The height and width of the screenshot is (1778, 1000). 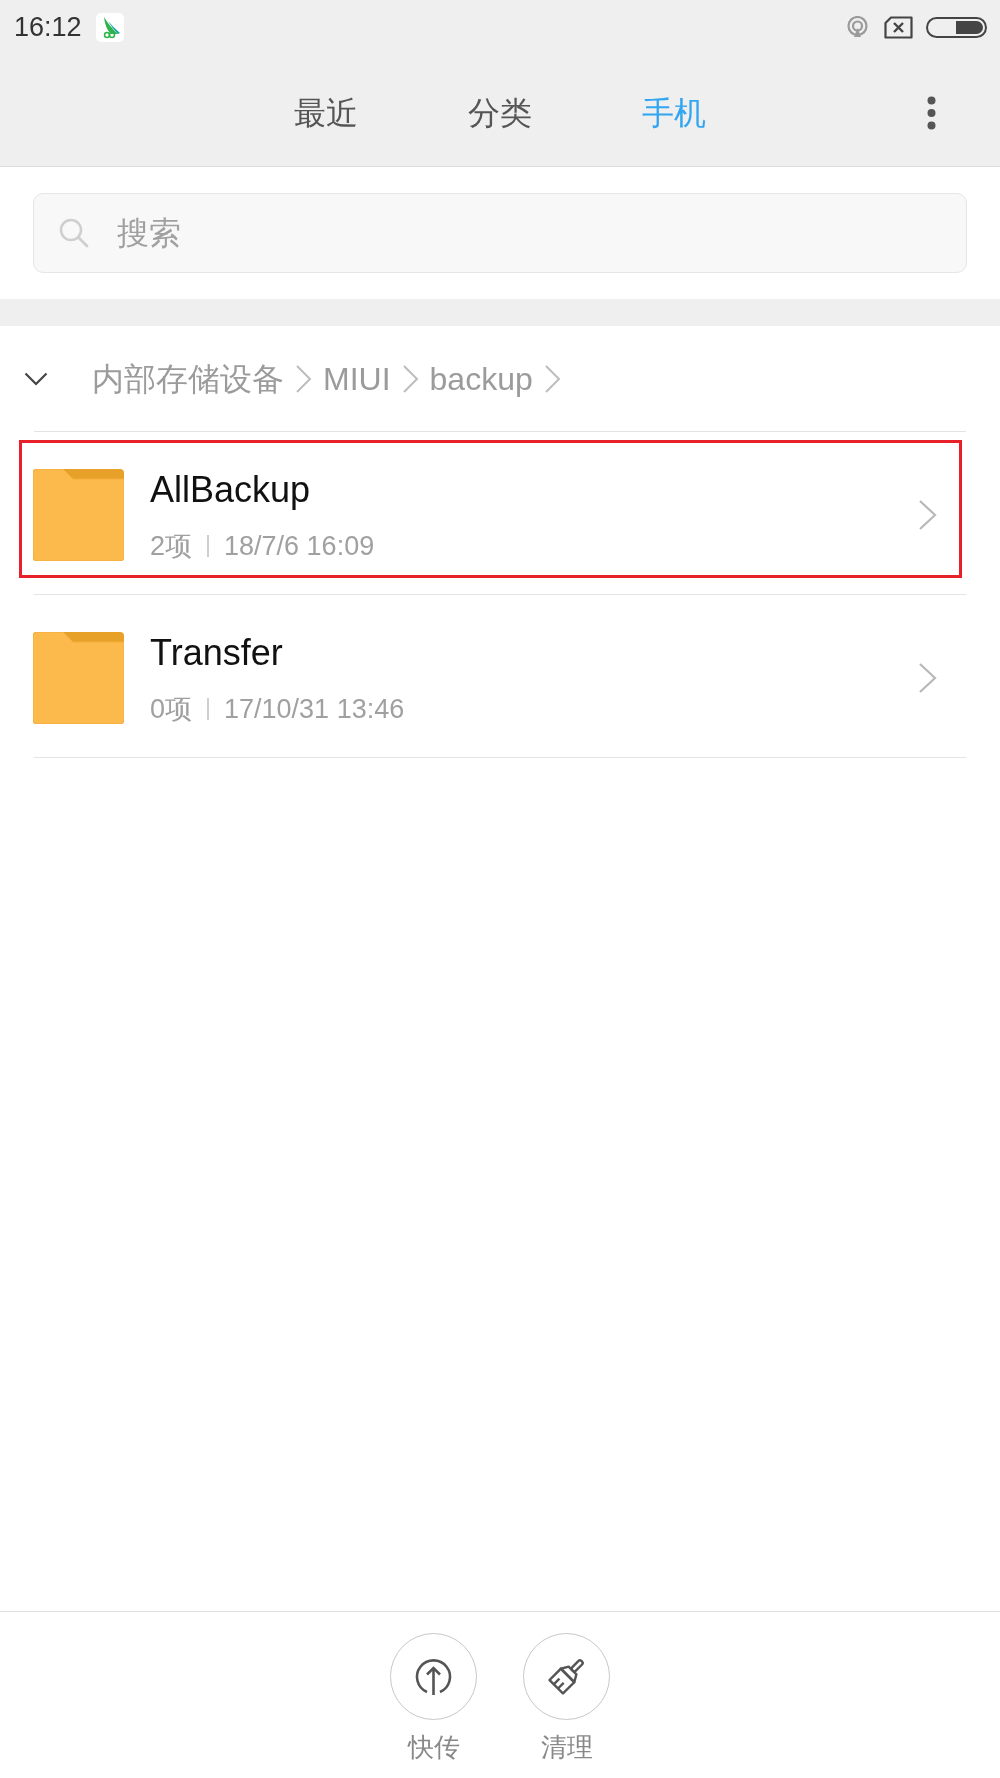 I want to click on search-icon, so click(x=74, y=233).